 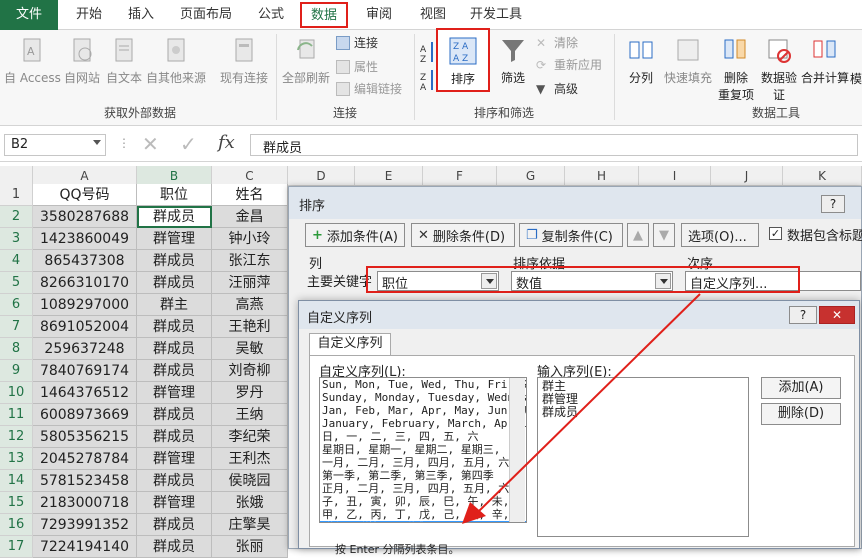 I want to click on custom-list-item: Jan, Feb, Mar, Apr, May, Jun, J, so click(x=423, y=410).